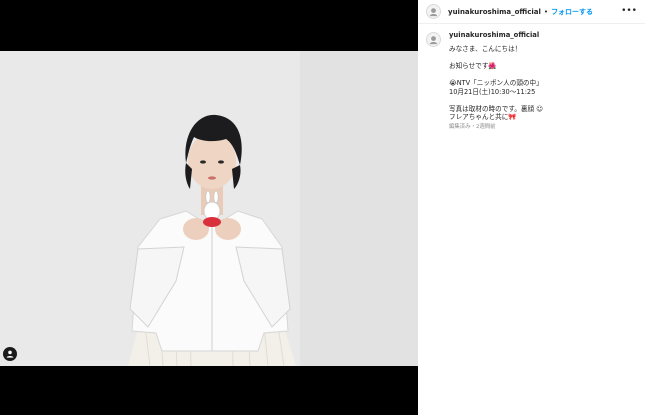  Describe the element at coordinates (472, 126) in the screenshot. I see `caption-meta: 編集済み・2週間前` at that location.